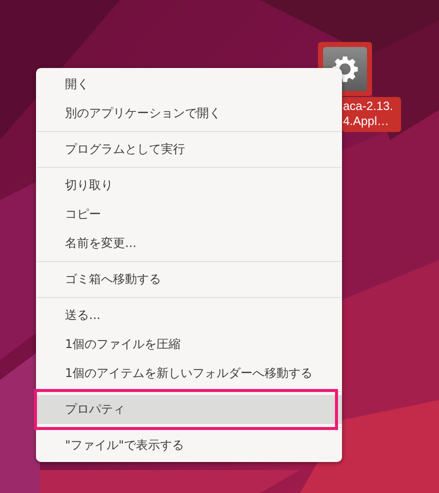 This screenshot has height=493, width=439. What do you see at coordinates (189, 373) in the screenshot?
I see `menu-item: 1個のアイテムを新しいフォルダーへ移動する` at bounding box center [189, 373].